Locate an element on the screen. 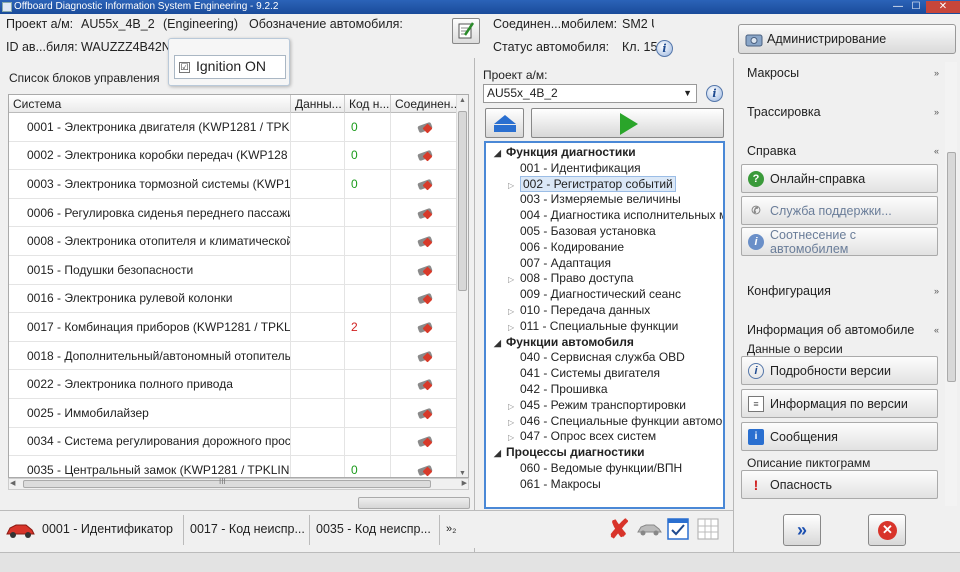 The image size is (960, 572). administration-button: Администрирование is located at coordinates (847, 39).